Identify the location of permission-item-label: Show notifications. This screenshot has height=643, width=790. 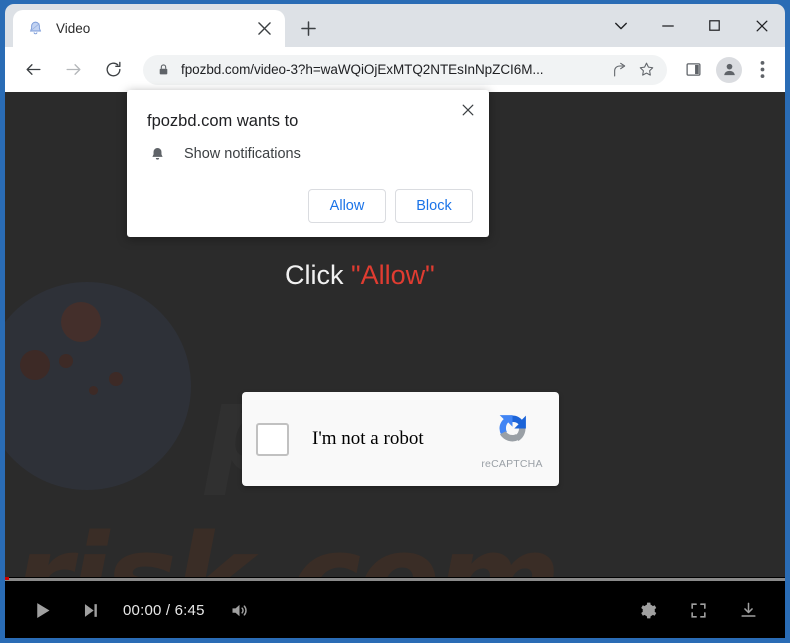
(242, 154).